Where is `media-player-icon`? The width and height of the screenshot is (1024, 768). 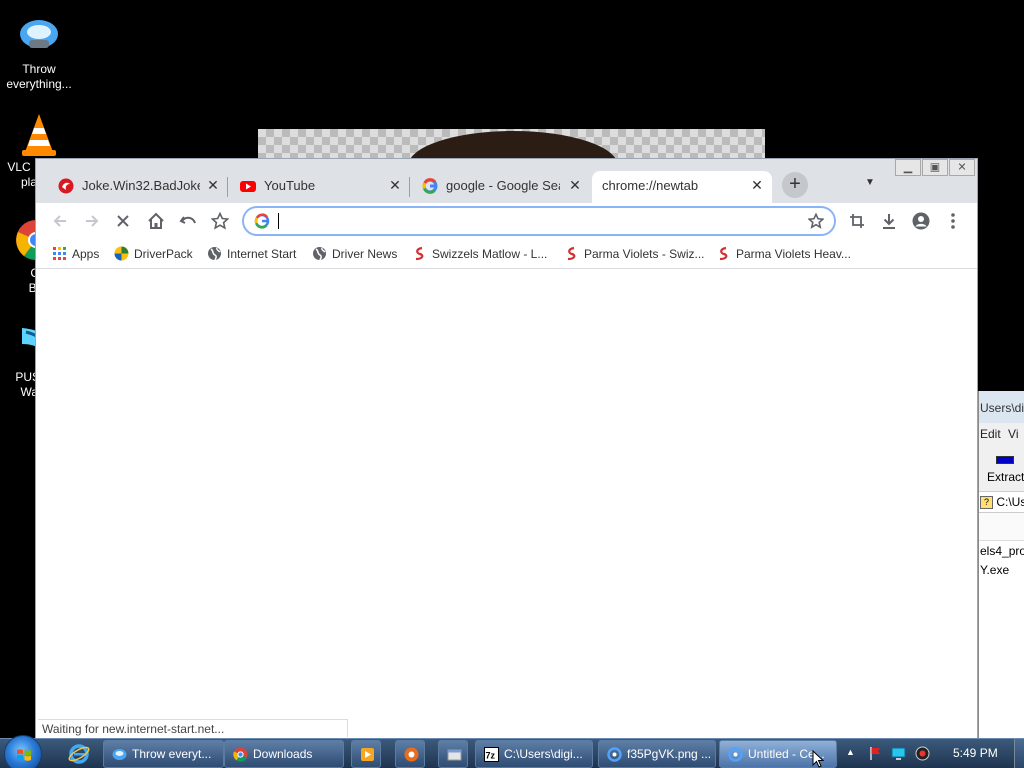
media-player-icon is located at coordinates (367, 754).